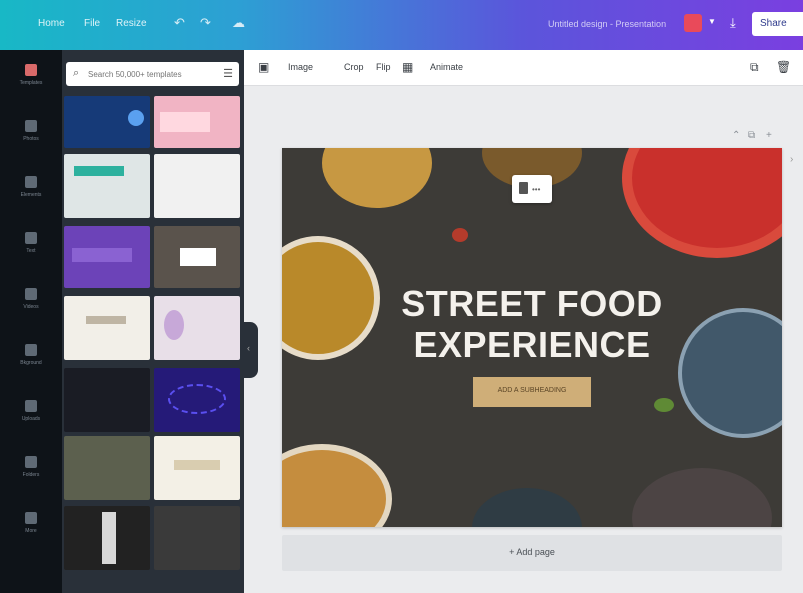 The width and height of the screenshot is (803, 593). Describe the element at coordinates (783, 67) in the screenshot. I see `trash-icon: 🗑` at that location.